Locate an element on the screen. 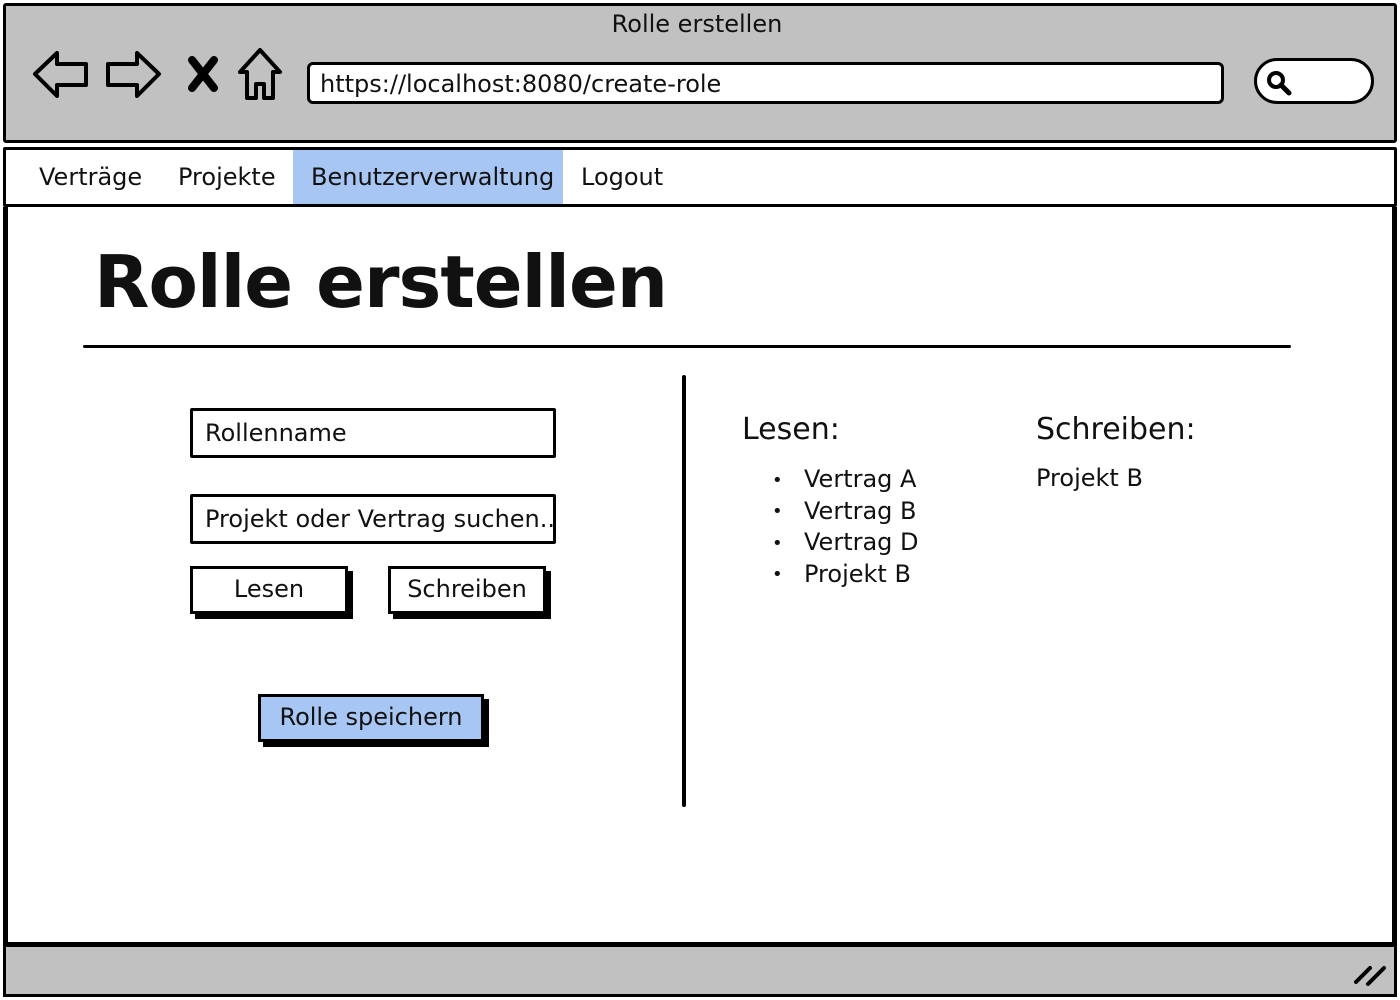 The height and width of the screenshot is (1000, 1400). write-permission-item: Projekt B is located at coordinates (1089, 478).